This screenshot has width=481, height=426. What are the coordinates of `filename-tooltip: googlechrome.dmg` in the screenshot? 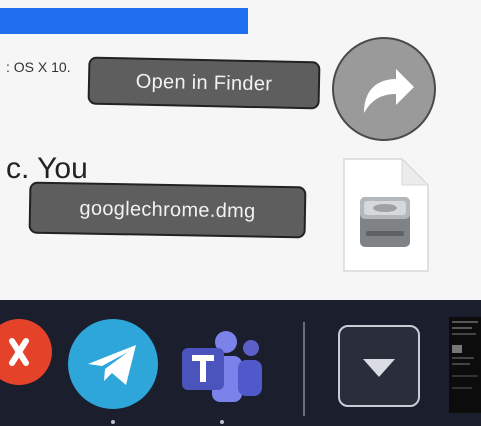 It's located at (167, 210).